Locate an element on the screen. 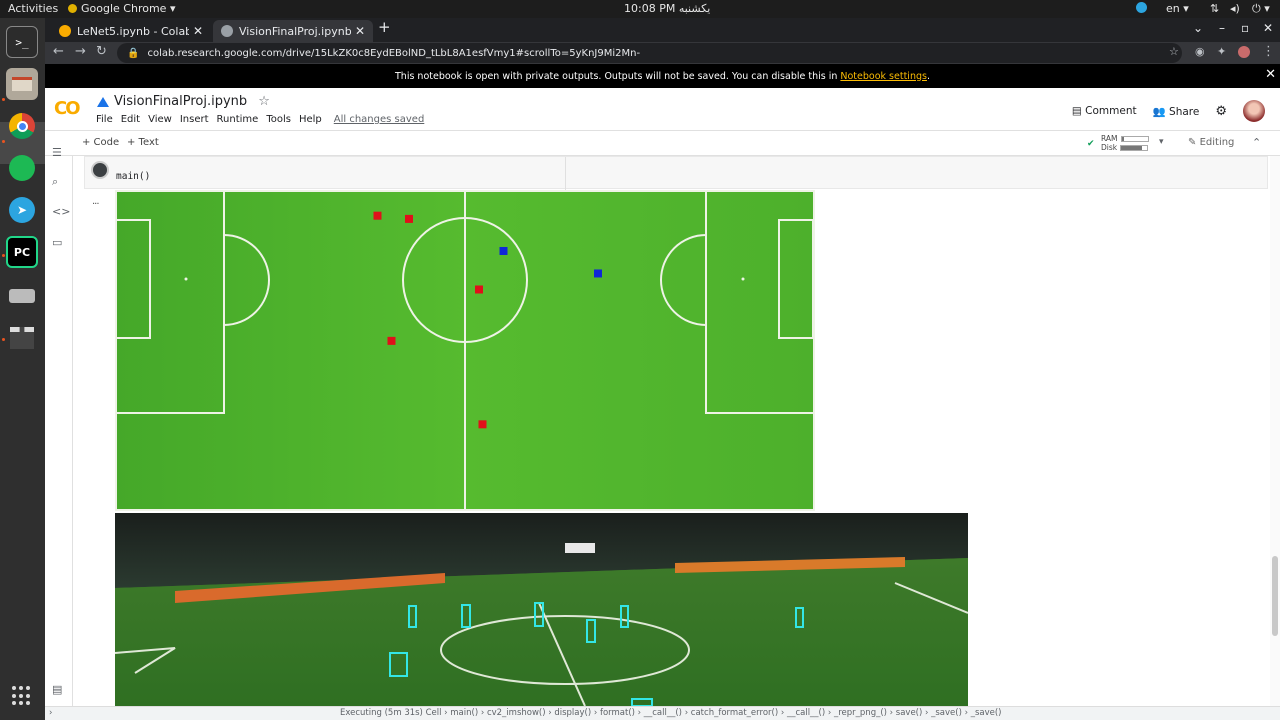 Image resolution: width=1280 pixels, height=720 pixels. pycharm-icon: PC is located at coordinates (22, 252).